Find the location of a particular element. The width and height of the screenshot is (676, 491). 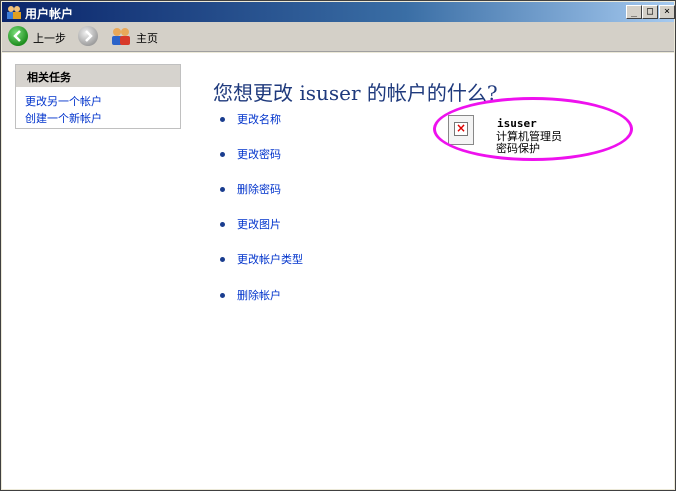

task-change-password: 更改密码 is located at coordinates (250, 154).